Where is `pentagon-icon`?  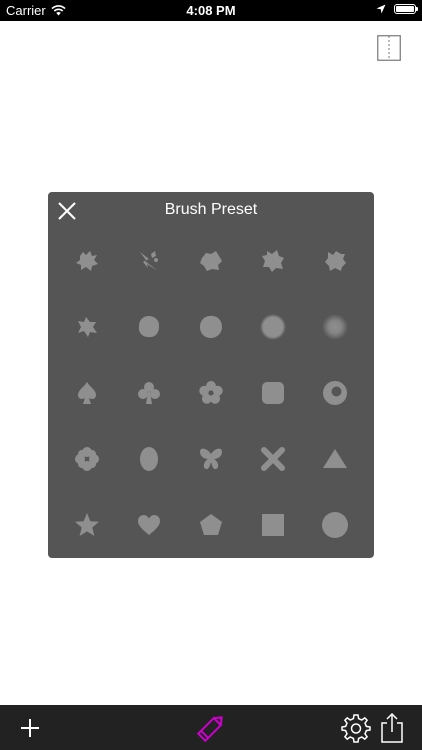 pentagon-icon is located at coordinates (211, 524).